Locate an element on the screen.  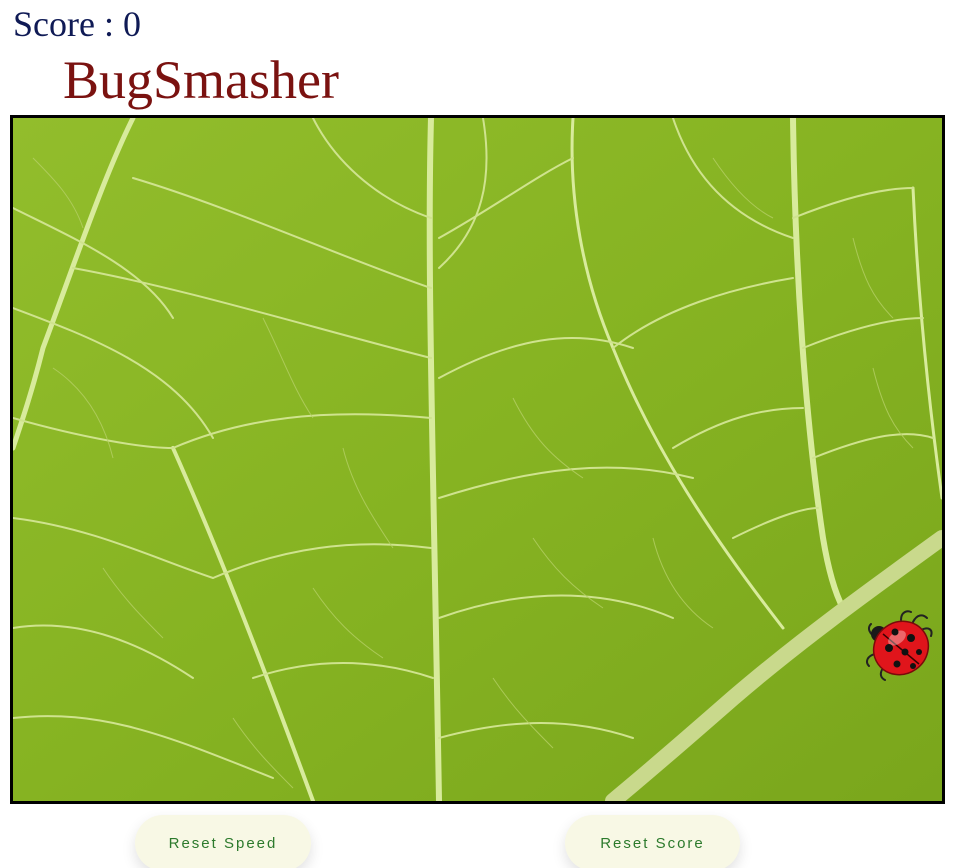
game-title: BugSmasher is located at coordinates (201, 80).